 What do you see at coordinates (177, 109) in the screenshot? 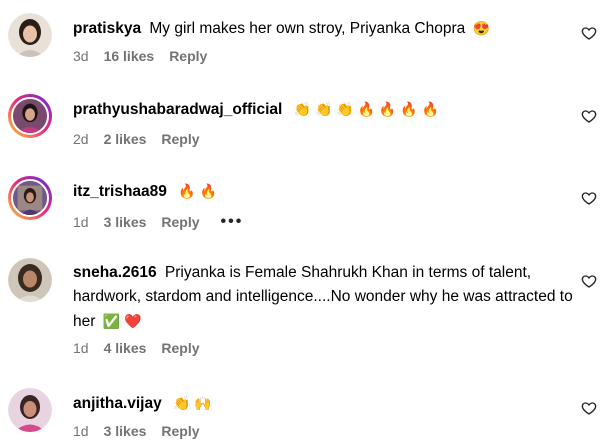
I see `comment-username: prathyushabaradwaj_official` at bounding box center [177, 109].